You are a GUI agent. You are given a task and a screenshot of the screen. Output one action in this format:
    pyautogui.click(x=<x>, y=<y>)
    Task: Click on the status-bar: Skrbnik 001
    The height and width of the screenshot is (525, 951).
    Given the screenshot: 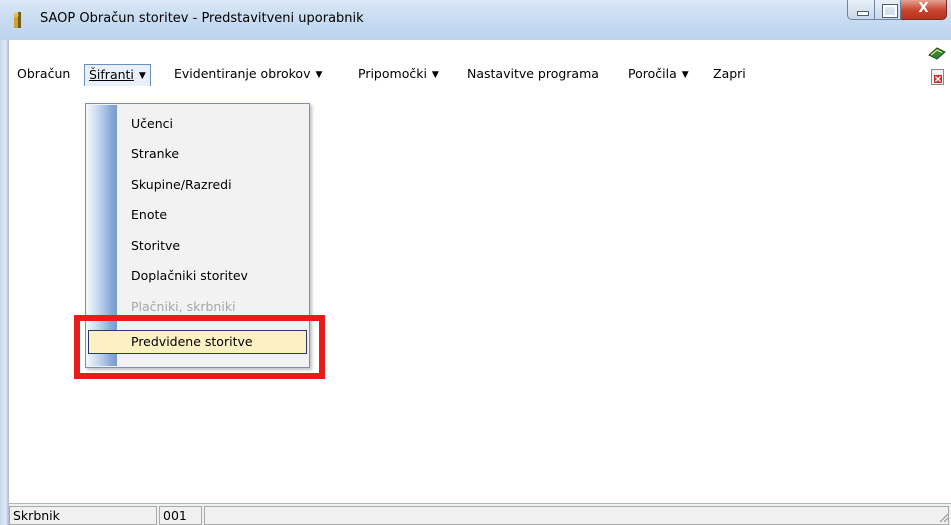 What is the action you would take?
    pyautogui.click(x=480, y=514)
    